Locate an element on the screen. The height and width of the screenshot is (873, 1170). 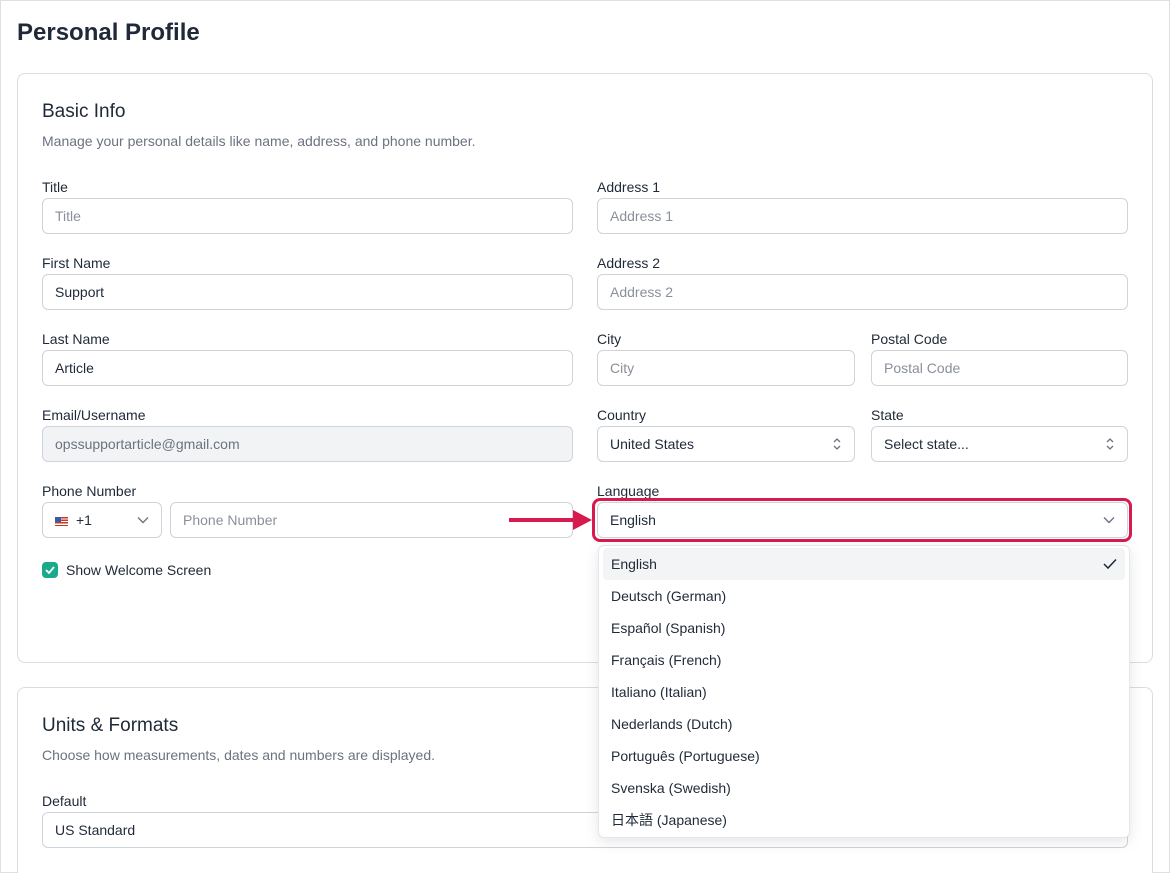
address1-input is located at coordinates (862, 216).